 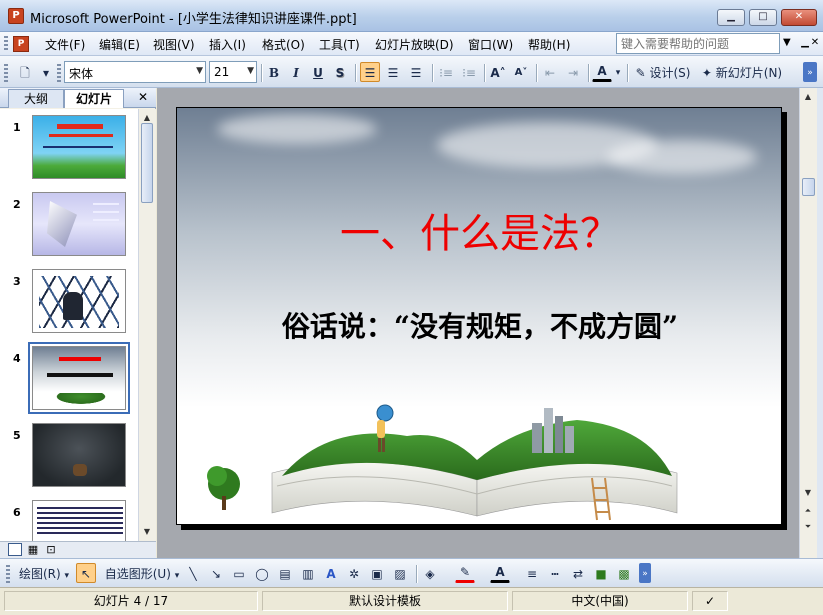 What do you see at coordinates (808, 527) in the screenshot?
I see `next-slide-icon: ⏷` at bounding box center [808, 527].